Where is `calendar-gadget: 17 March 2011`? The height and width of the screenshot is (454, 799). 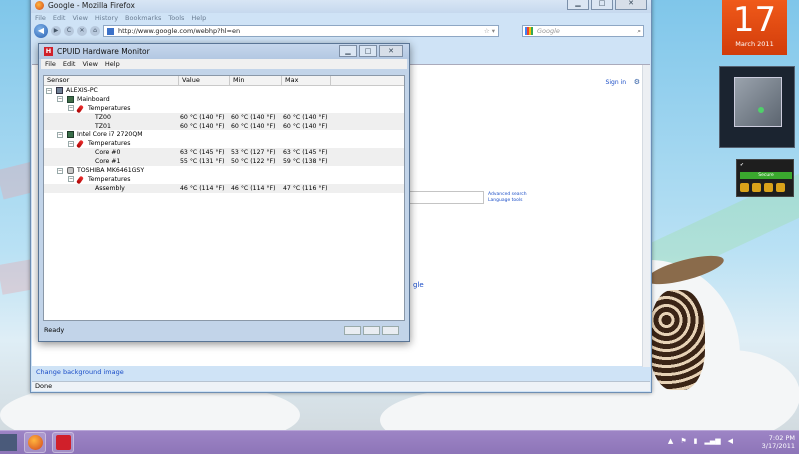 calendar-gadget: 17 March 2011 is located at coordinates (754, 27).